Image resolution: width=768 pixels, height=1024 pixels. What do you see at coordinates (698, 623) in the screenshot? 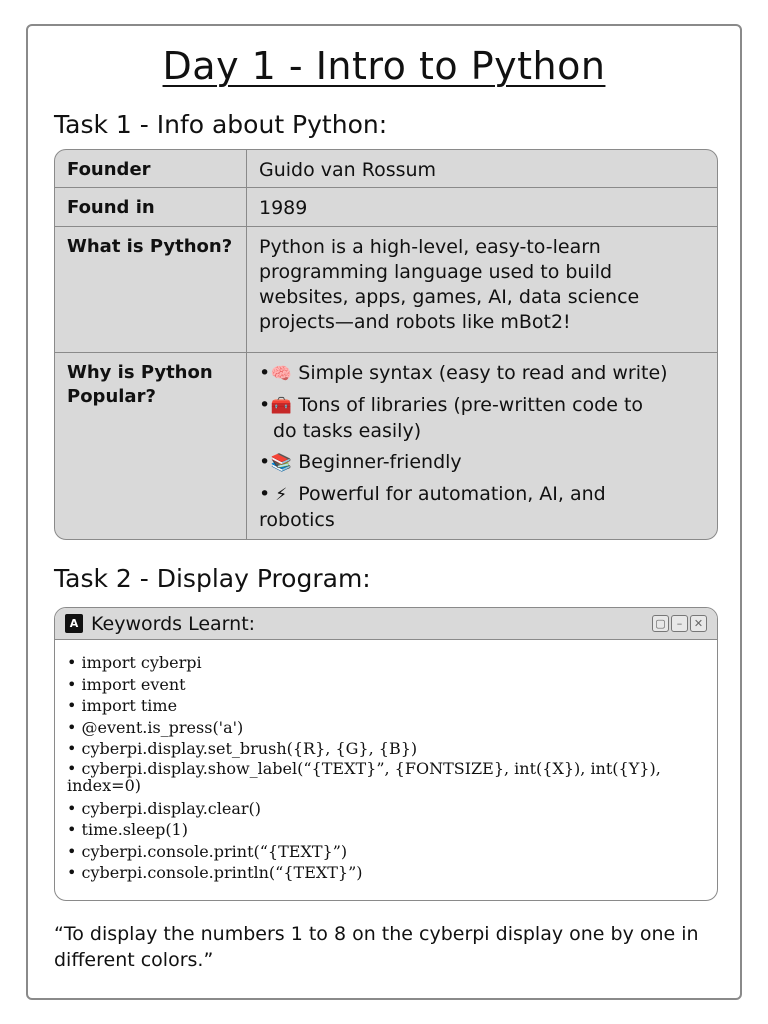
I see `close-icon: ✕` at bounding box center [698, 623].